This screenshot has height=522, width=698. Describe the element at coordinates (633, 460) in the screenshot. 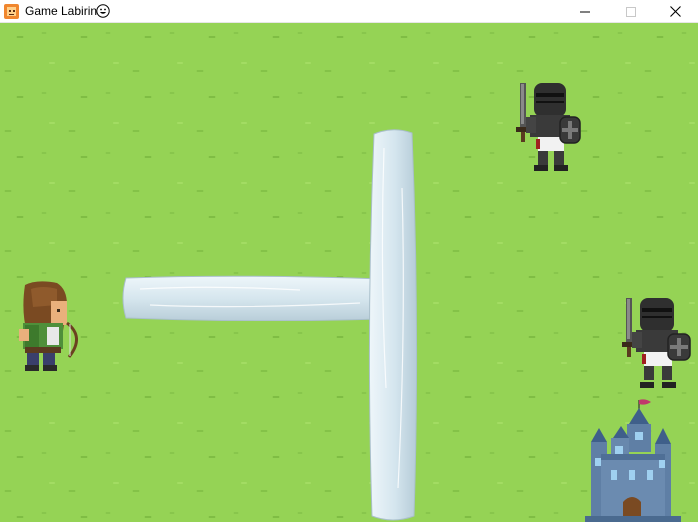

I see `castle-icon` at that location.